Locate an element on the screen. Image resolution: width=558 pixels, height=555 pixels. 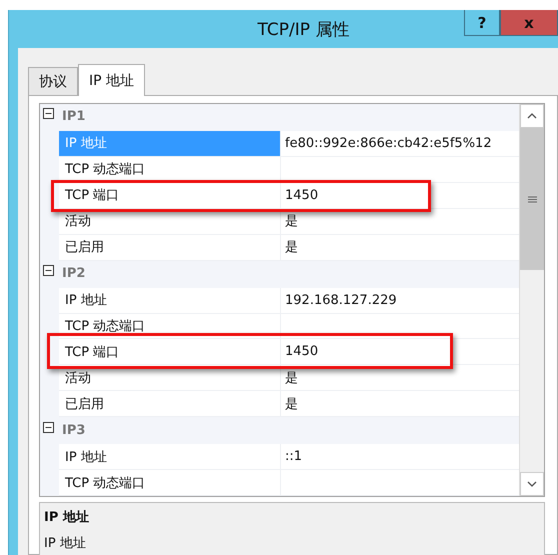
description-title: IP 地址 is located at coordinates (67, 517).